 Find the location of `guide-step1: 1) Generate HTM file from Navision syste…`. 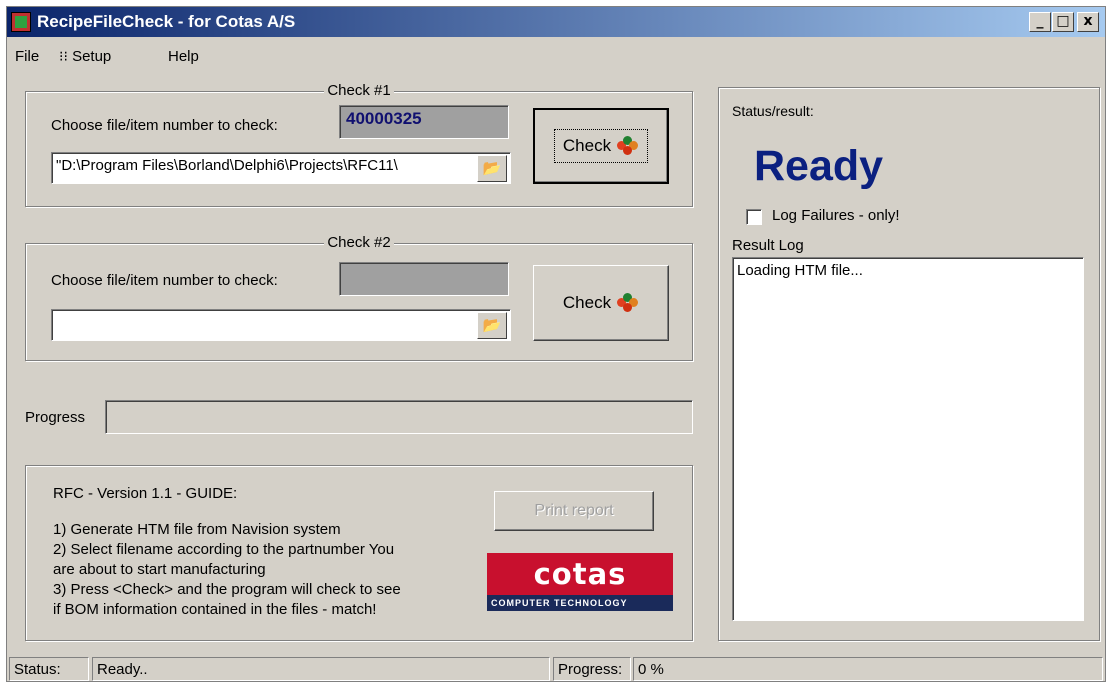

guide-step1: 1) Generate HTM file from Navision syste… is located at coordinates (197, 529).